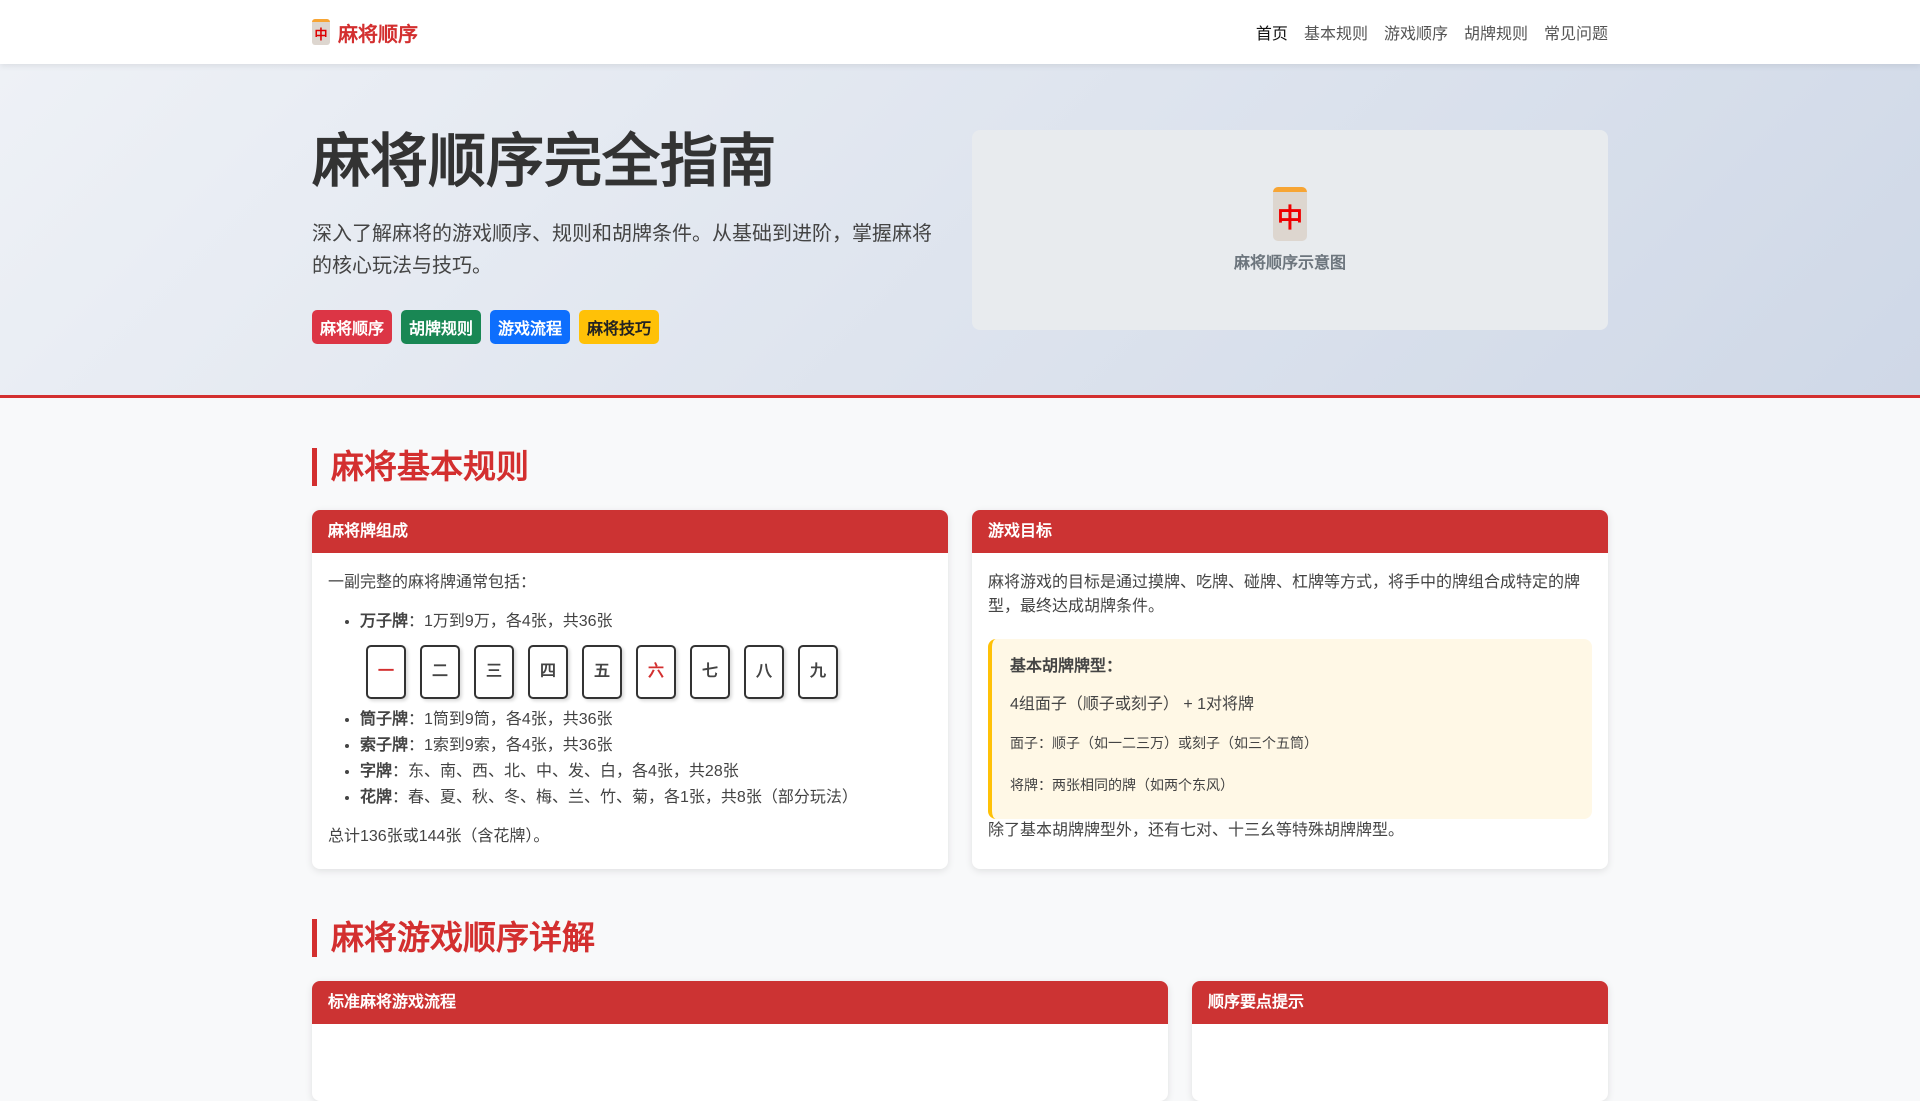 The width and height of the screenshot is (1920, 1101). What do you see at coordinates (630, 531) in the screenshot?
I see `card-header: 麻将牌组成` at bounding box center [630, 531].